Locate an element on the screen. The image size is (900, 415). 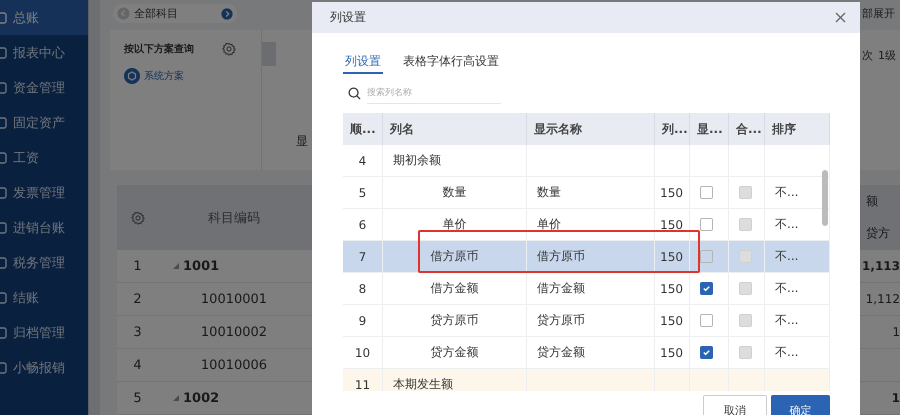
forward-icon is located at coordinates (227, 14).